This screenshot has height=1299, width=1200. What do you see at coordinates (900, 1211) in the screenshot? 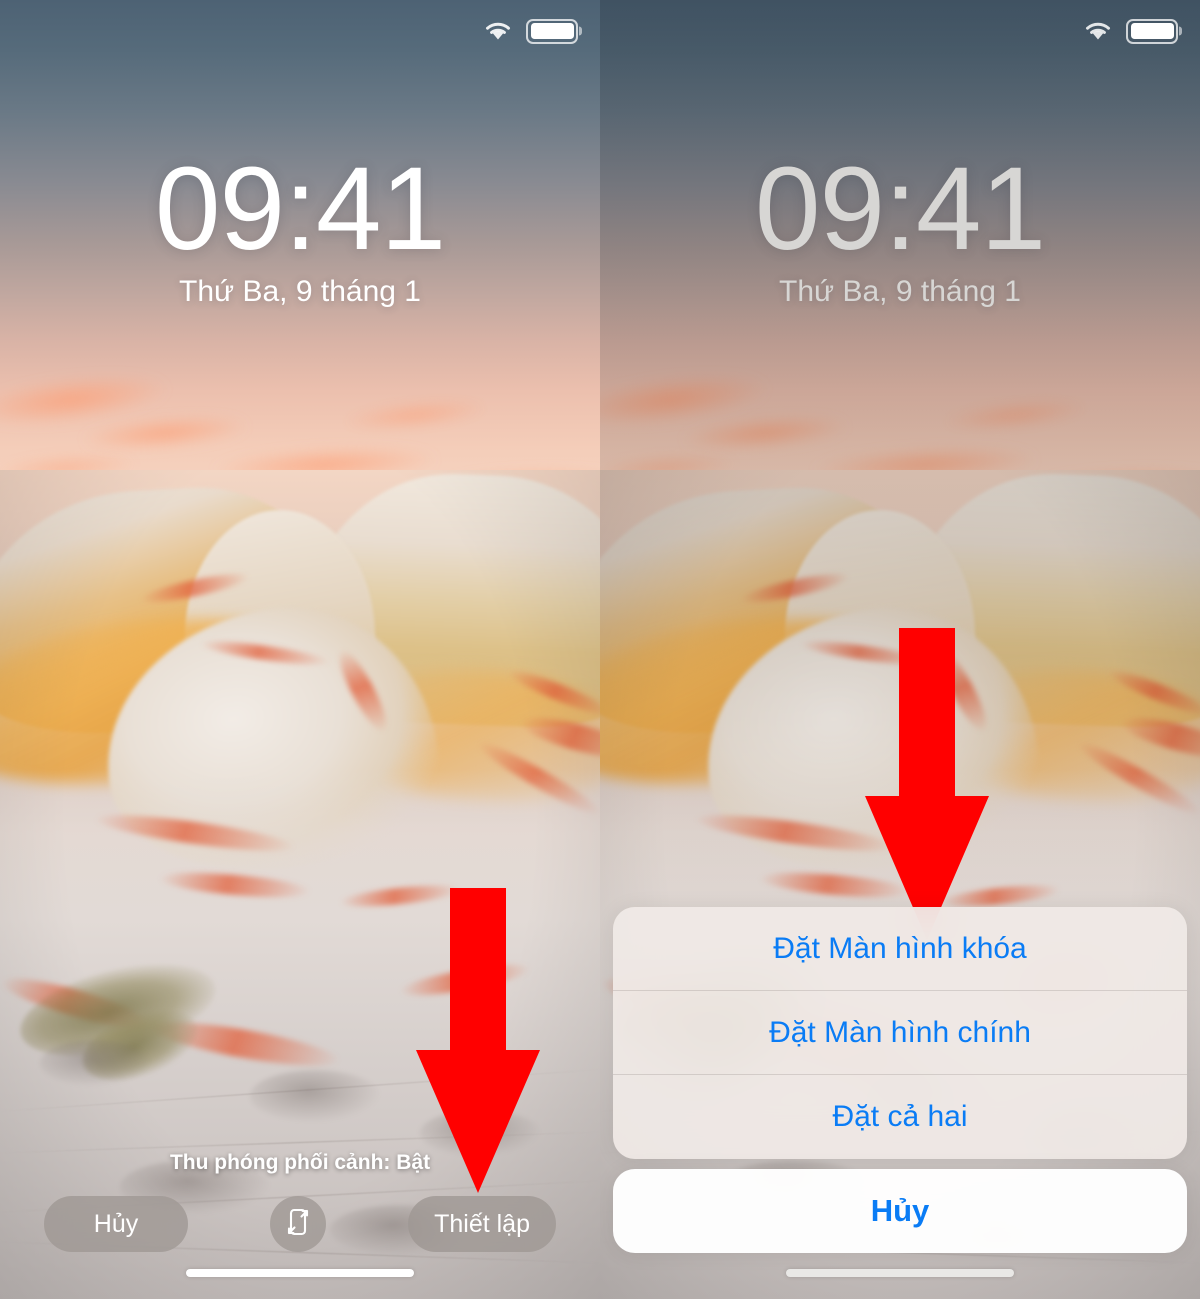
I see `sheet-cancel-button: Hủy` at bounding box center [900, 1211].